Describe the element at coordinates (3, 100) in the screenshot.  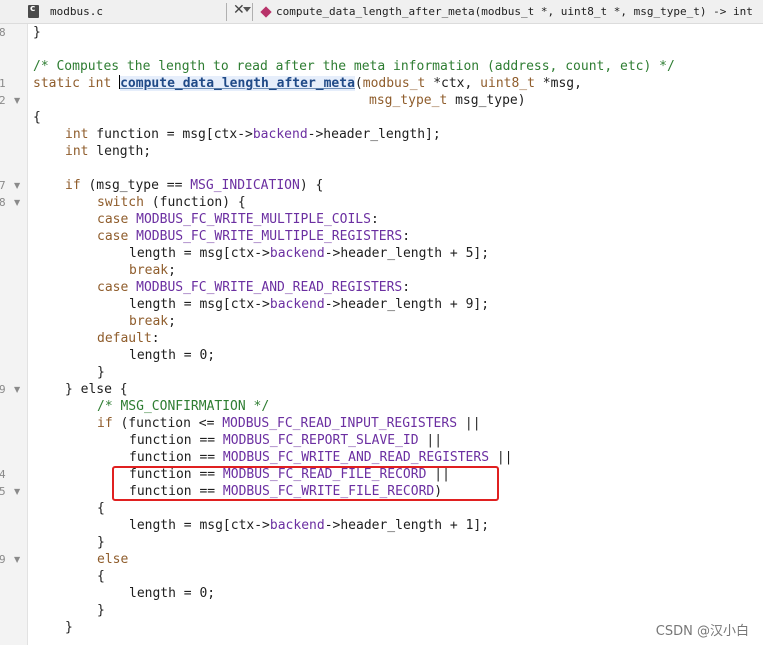
I see `line-number: 2` at that location.